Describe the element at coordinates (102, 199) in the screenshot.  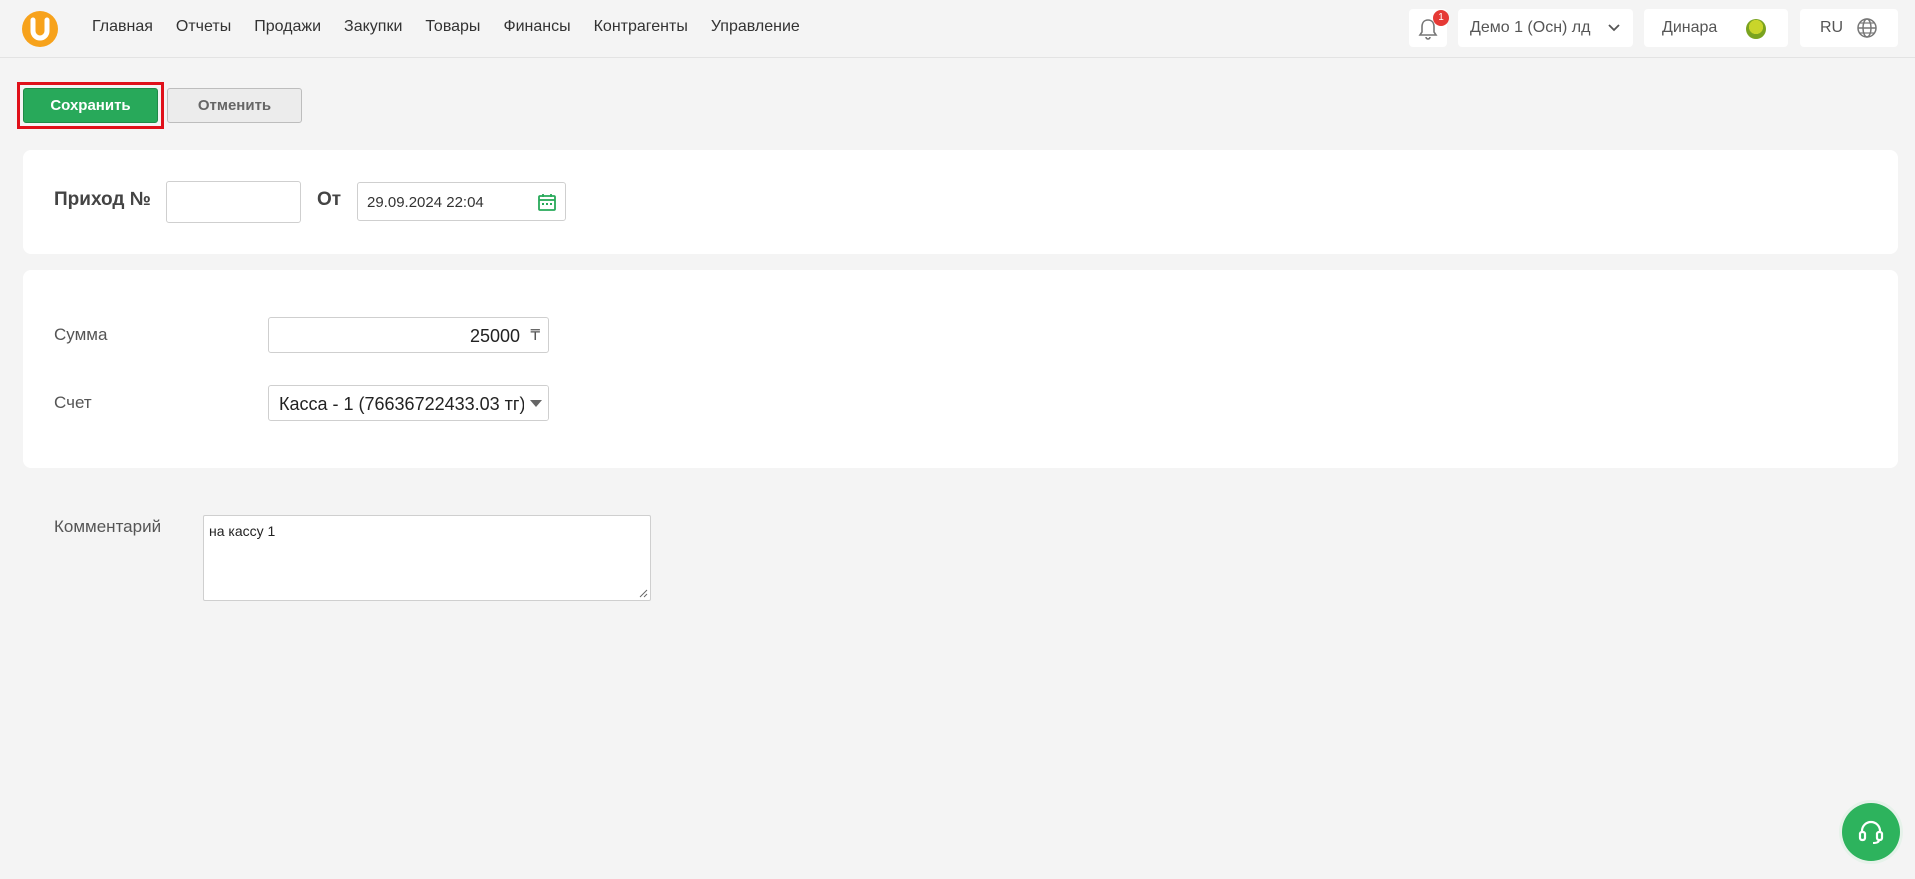
I see `receipt-number-label: Приход №` at that location.